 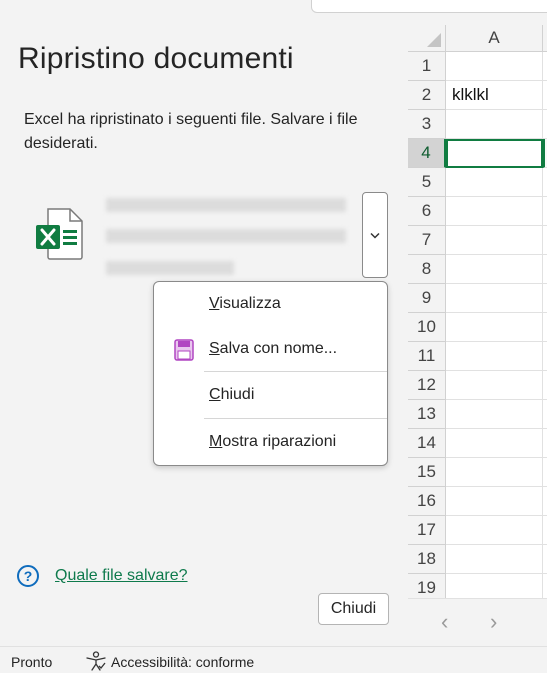 What do you see at coordinates (427, 95) in the screenshot?
I see `row-header: 2` at bounding box center [427, 95].